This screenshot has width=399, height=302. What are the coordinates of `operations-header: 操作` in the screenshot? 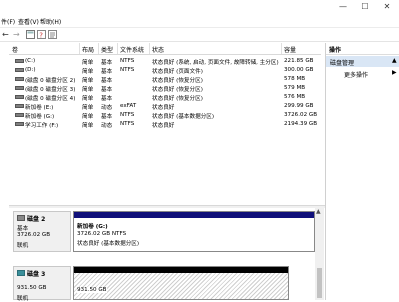 It's located at (362, 49).